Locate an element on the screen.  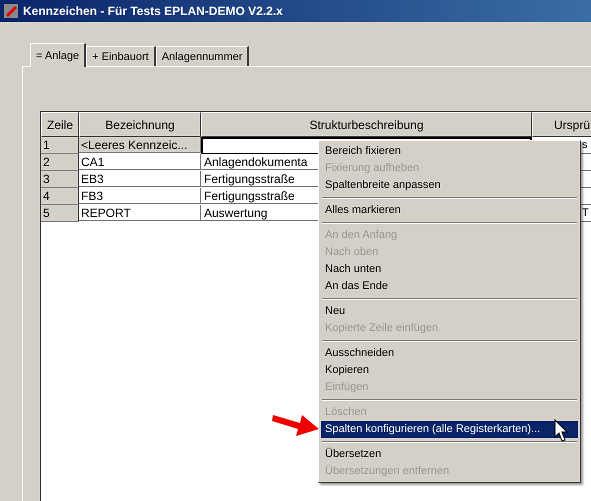
row-number: 4 is located at coordinates (60, 196).